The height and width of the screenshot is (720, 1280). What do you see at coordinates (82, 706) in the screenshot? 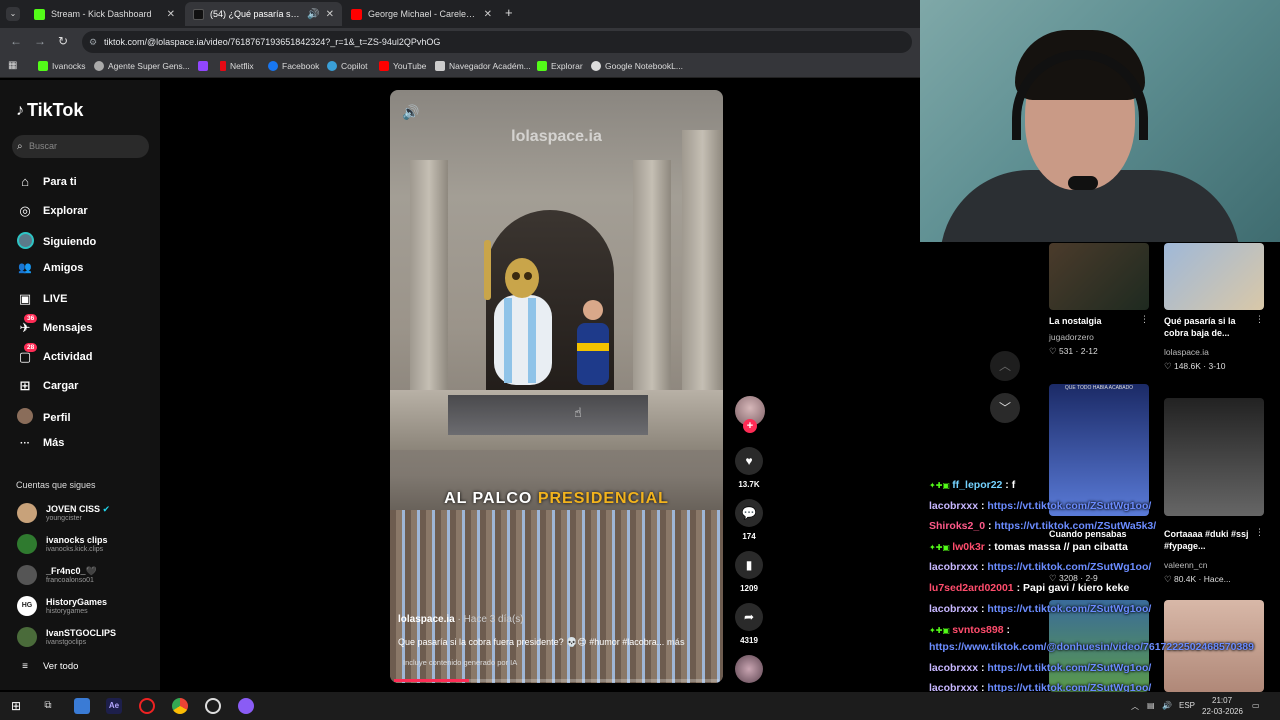
I see `file-explorer-icon` at bounding box center [82, 706].